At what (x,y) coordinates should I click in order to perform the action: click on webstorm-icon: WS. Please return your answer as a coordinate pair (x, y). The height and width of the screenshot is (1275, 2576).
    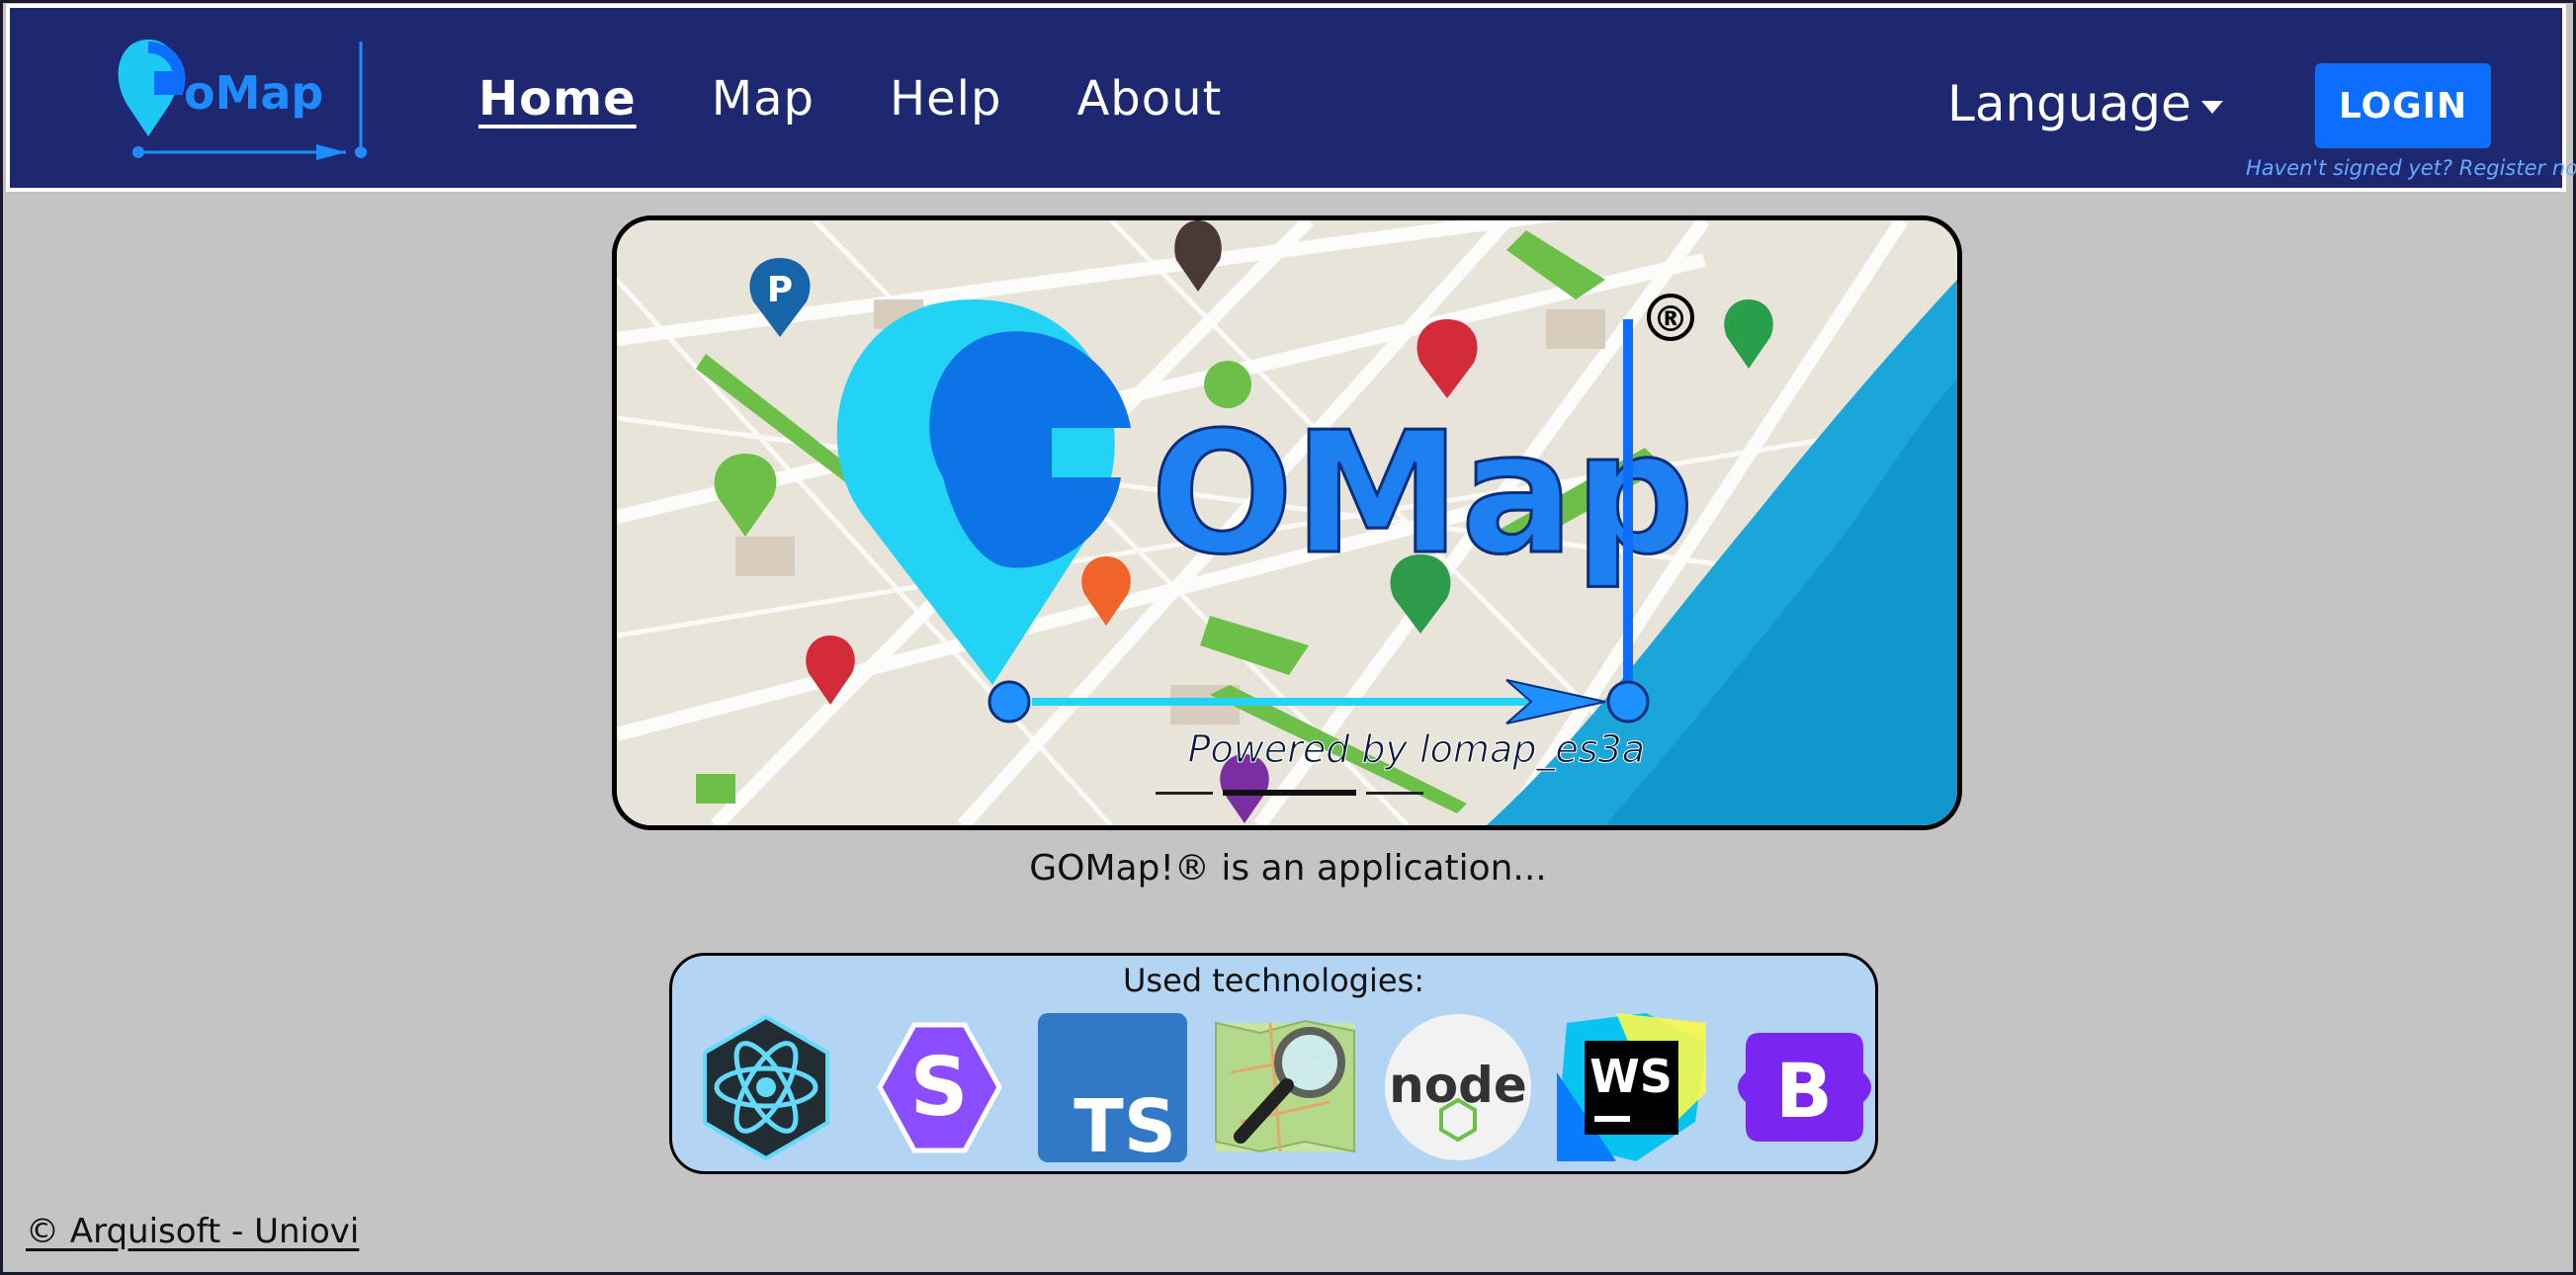
    Looking at the image, I should click on (1631, 1087).